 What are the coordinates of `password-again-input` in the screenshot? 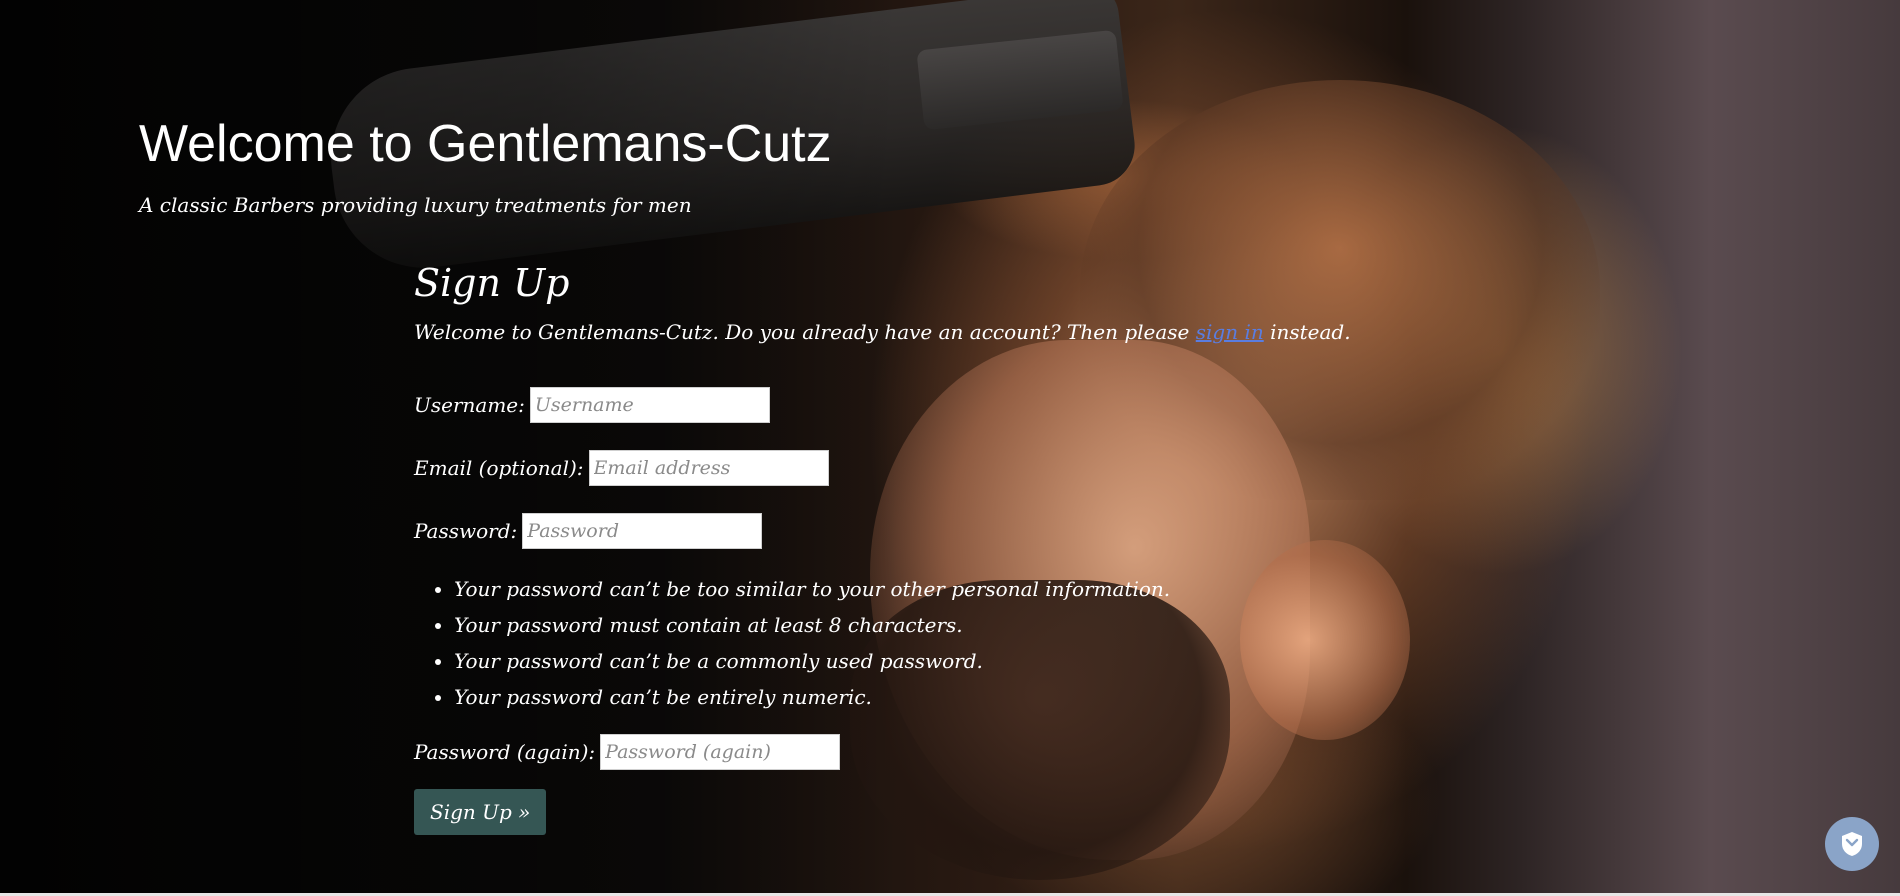 It's located at (720, 752).